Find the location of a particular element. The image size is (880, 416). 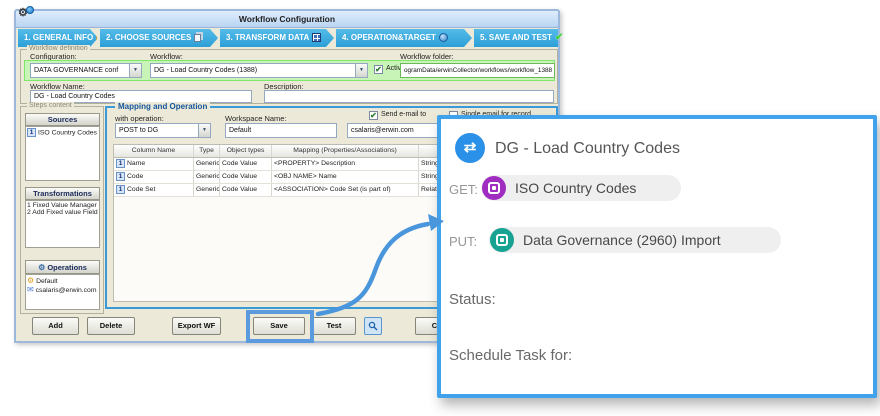

sources-list: 1 ISO Country Codes is located at coordinates (62, 153).